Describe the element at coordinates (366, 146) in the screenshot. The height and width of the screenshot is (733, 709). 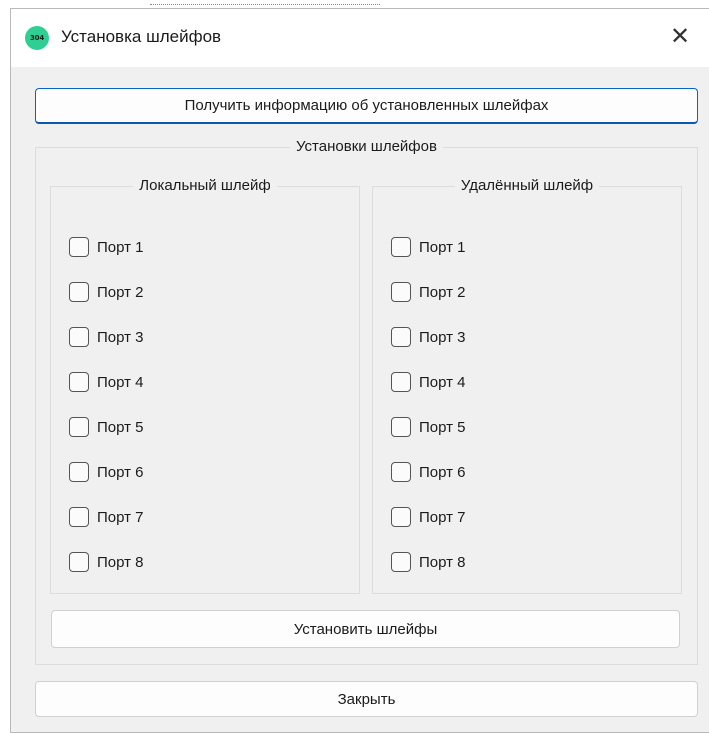
I see `loopback-settings-title: Установки шлейфов` at that location.